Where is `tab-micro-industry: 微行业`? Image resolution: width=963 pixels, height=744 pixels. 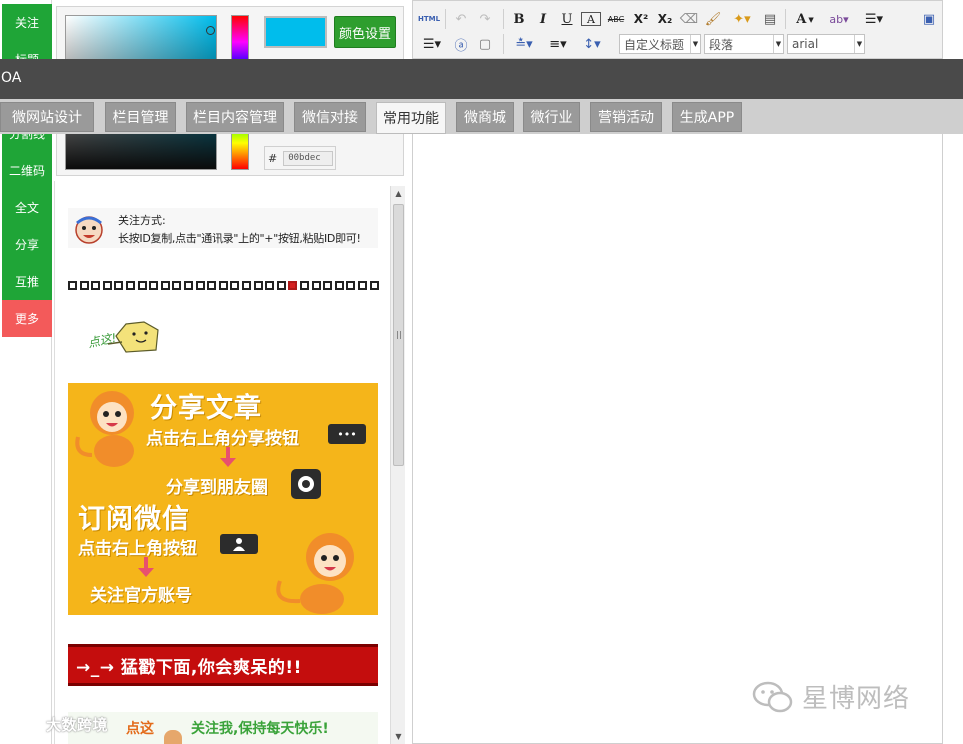
tab-micro-industry: 微行业 is located at coordinates (551, 117).